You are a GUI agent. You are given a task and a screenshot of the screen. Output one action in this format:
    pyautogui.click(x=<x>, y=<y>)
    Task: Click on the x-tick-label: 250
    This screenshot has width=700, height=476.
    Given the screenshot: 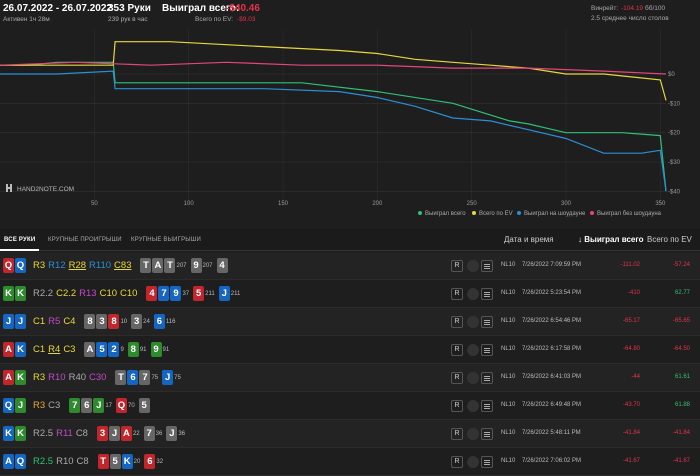 What is the action you would take?
    pyautogui.click(x=472, y=204)
    